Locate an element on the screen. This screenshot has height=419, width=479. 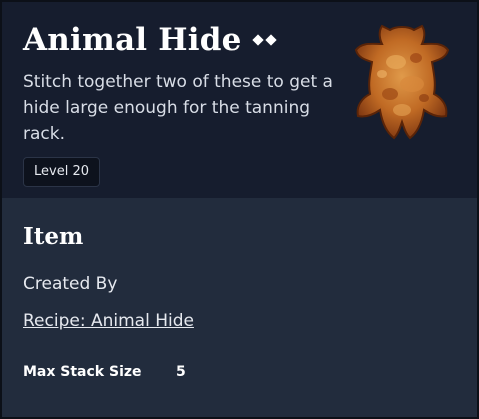
recipe-link: Recipe: Animal Hide is located at coordinates (108, 321).